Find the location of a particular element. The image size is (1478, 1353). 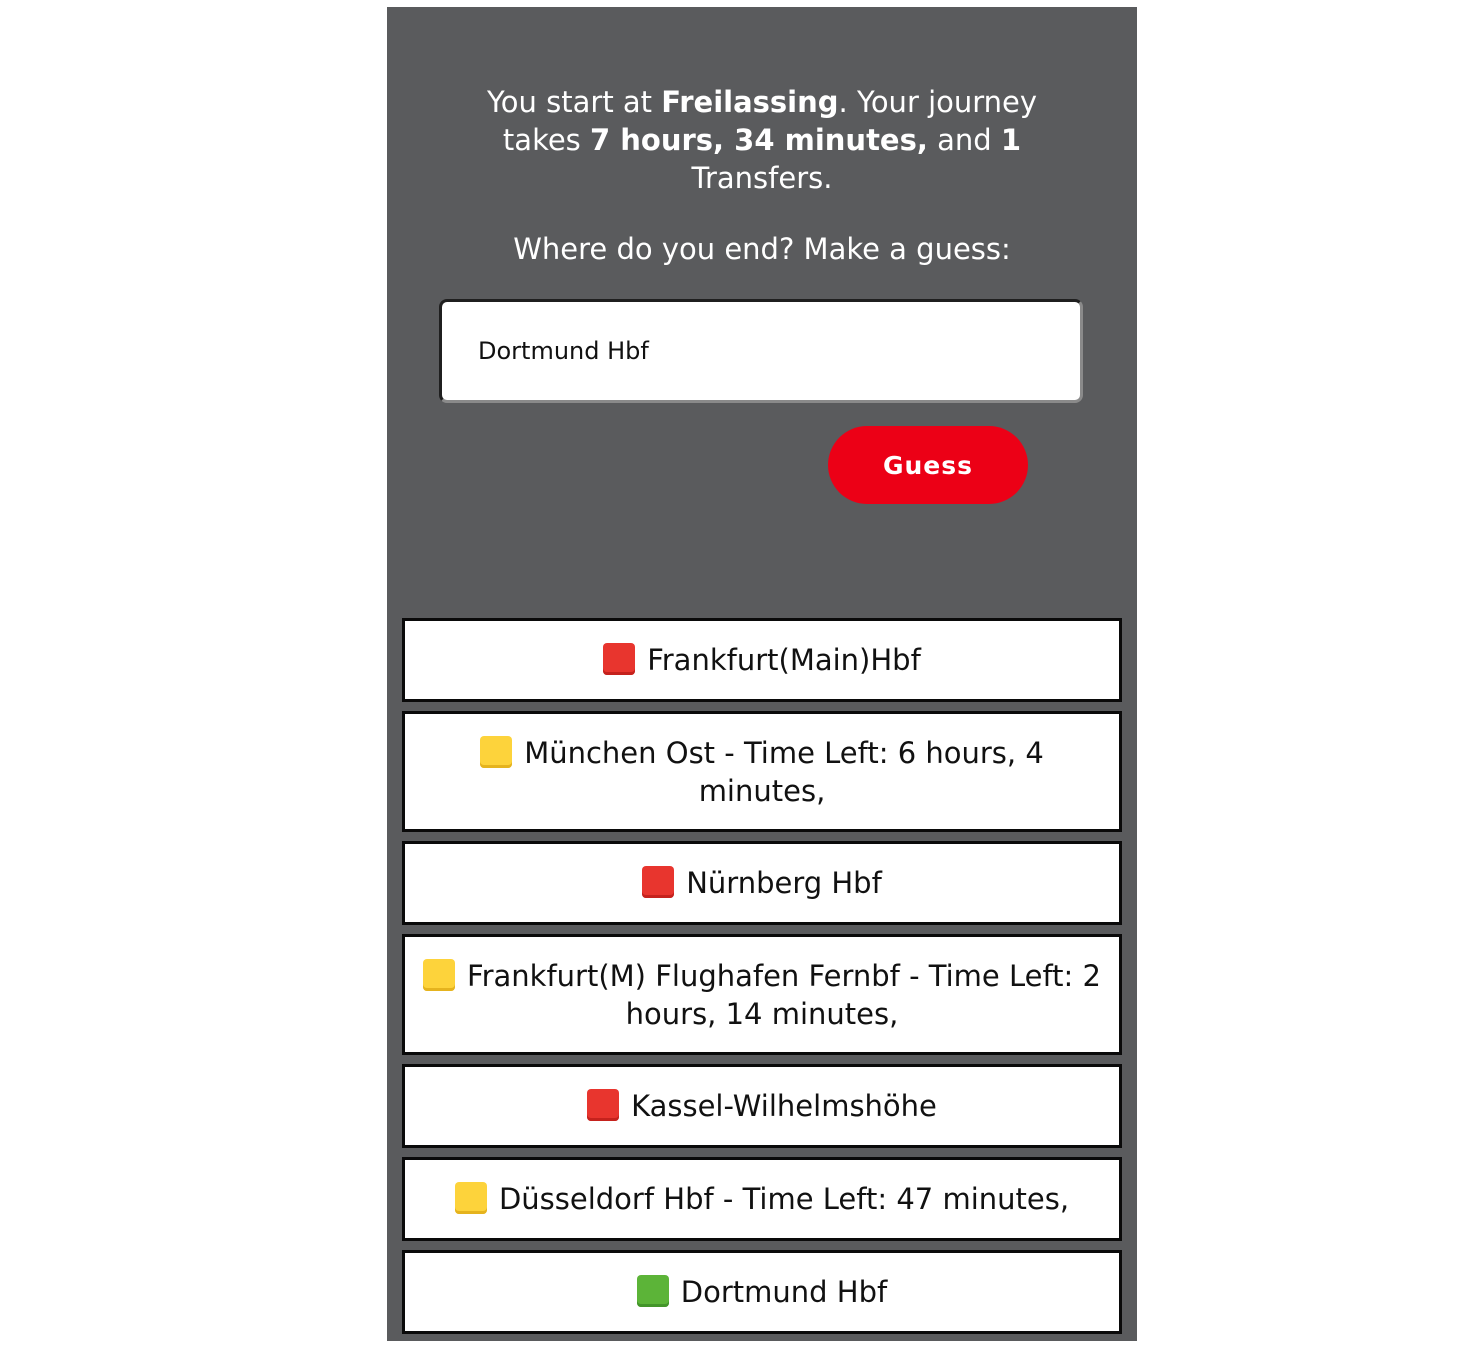

transfers-count: 1 is located at coordinates (1011, 140).